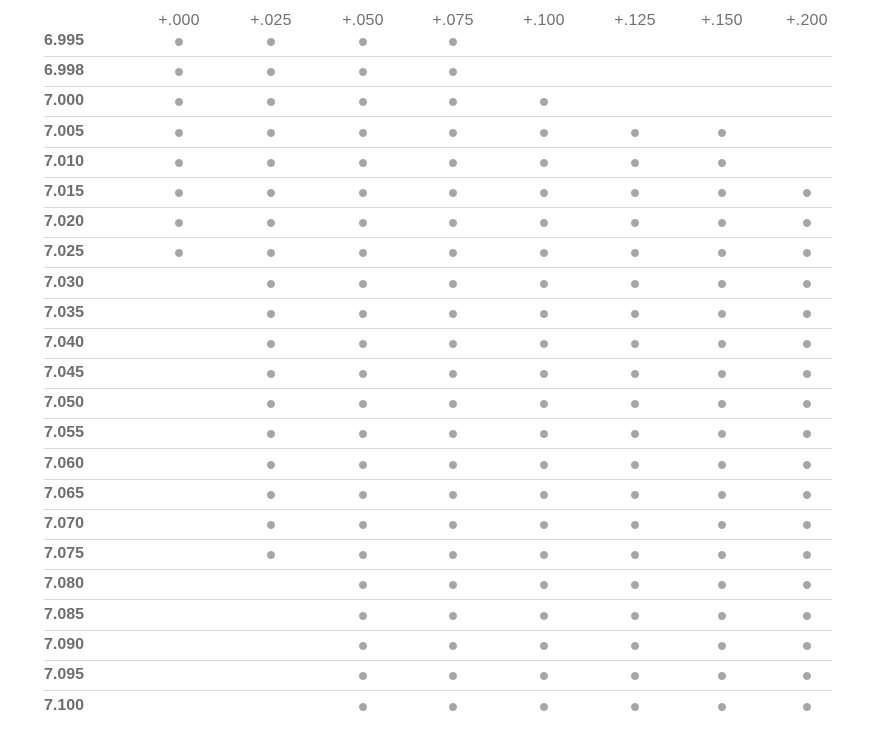 This screenshot has width=884, height=745. What do you see at coordinates (64, 342) in the screenshot?
I see `row-label: 7.040` at bounding box center [64, 342].